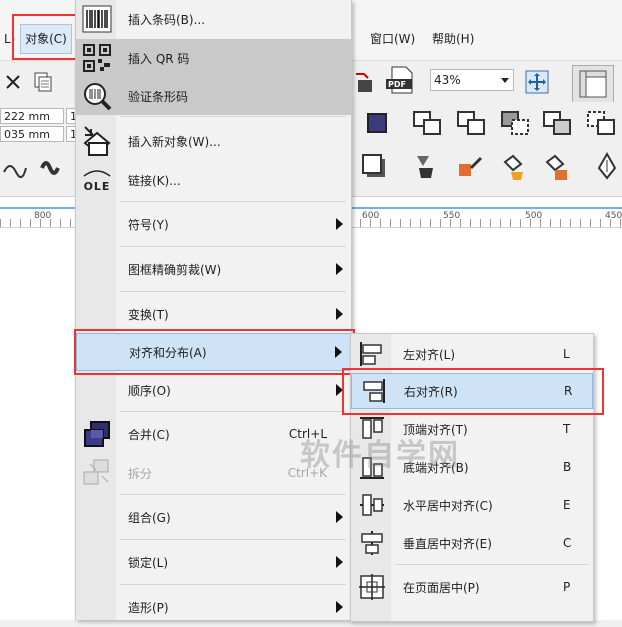  What do you see at coordinates (429, 354) in the screenshot?
I see `submenu-item-label: 左对齐(L)` at bounding box center [429, 354].